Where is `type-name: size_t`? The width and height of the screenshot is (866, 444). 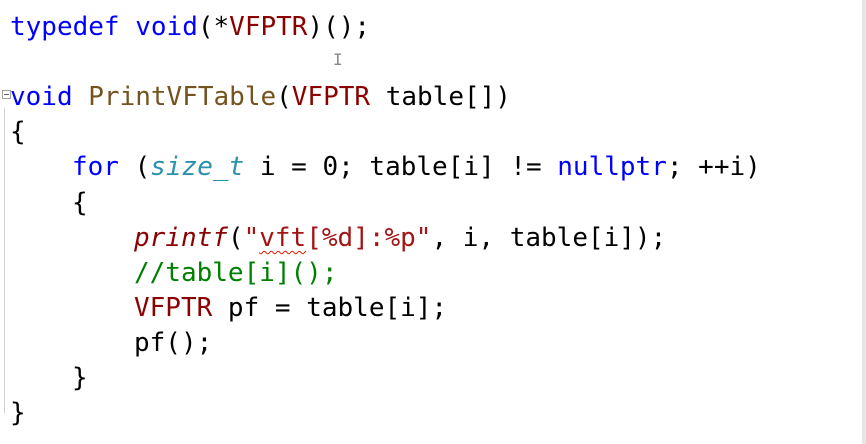
type-name: size_t is located at coordinates (197, 167).